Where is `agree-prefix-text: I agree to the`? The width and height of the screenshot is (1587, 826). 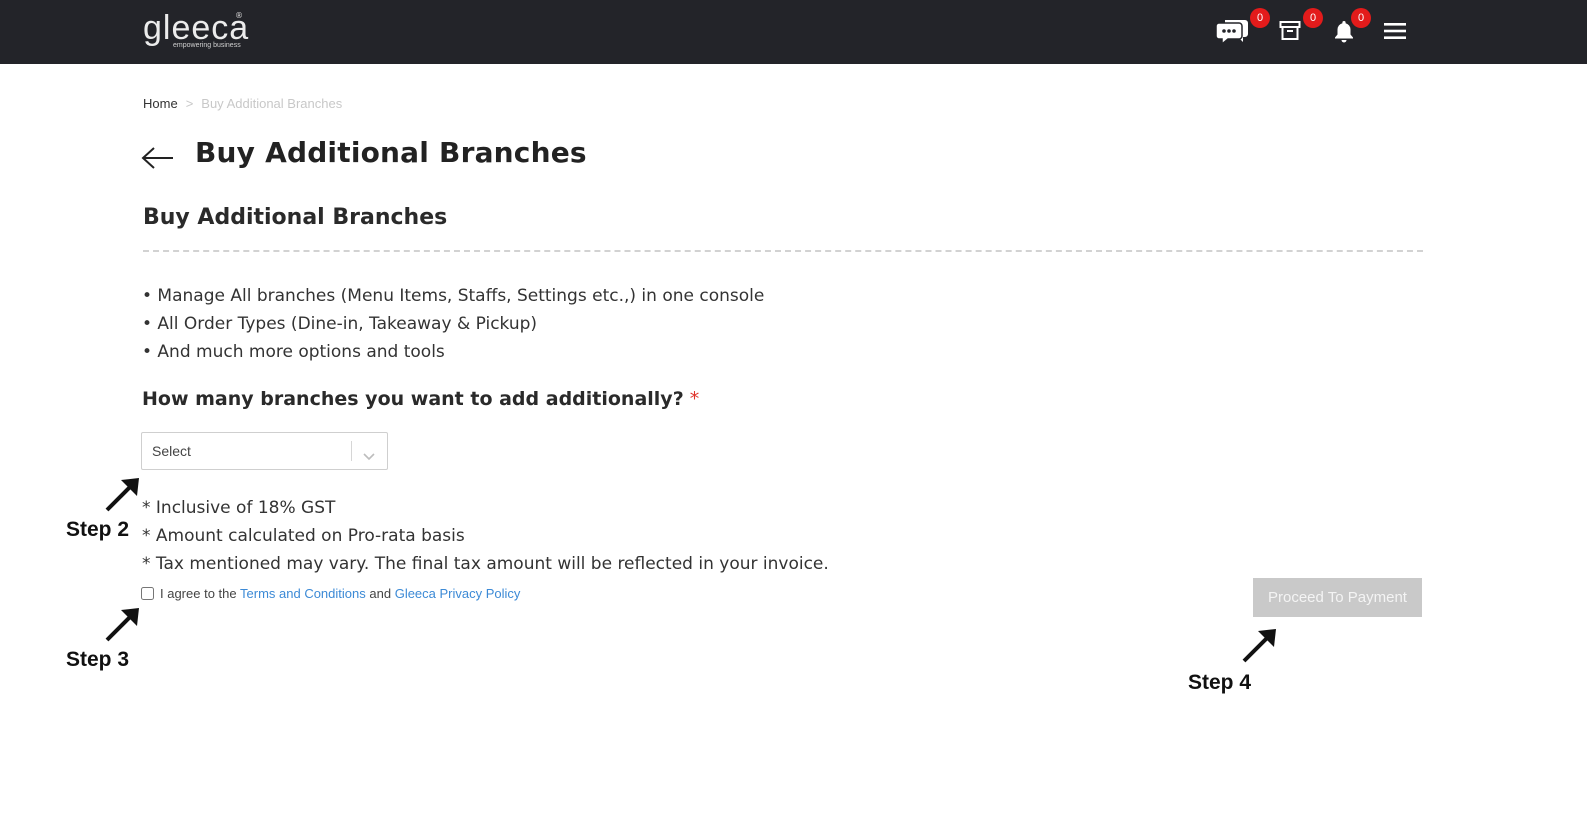 agree-prefix-text: I agree to the is located at coordinates (198, 593).